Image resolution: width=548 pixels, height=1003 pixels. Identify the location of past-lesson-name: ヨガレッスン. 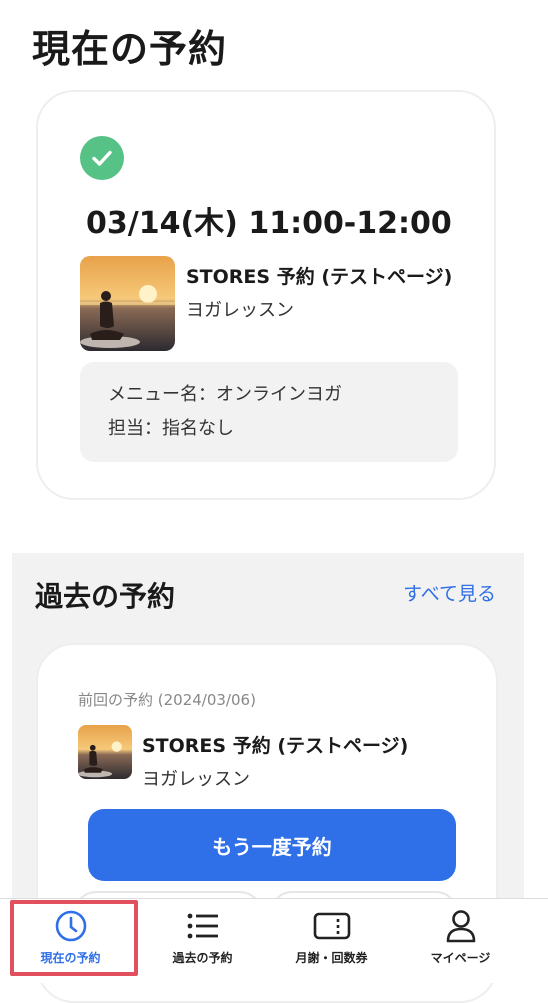
(196, 779).